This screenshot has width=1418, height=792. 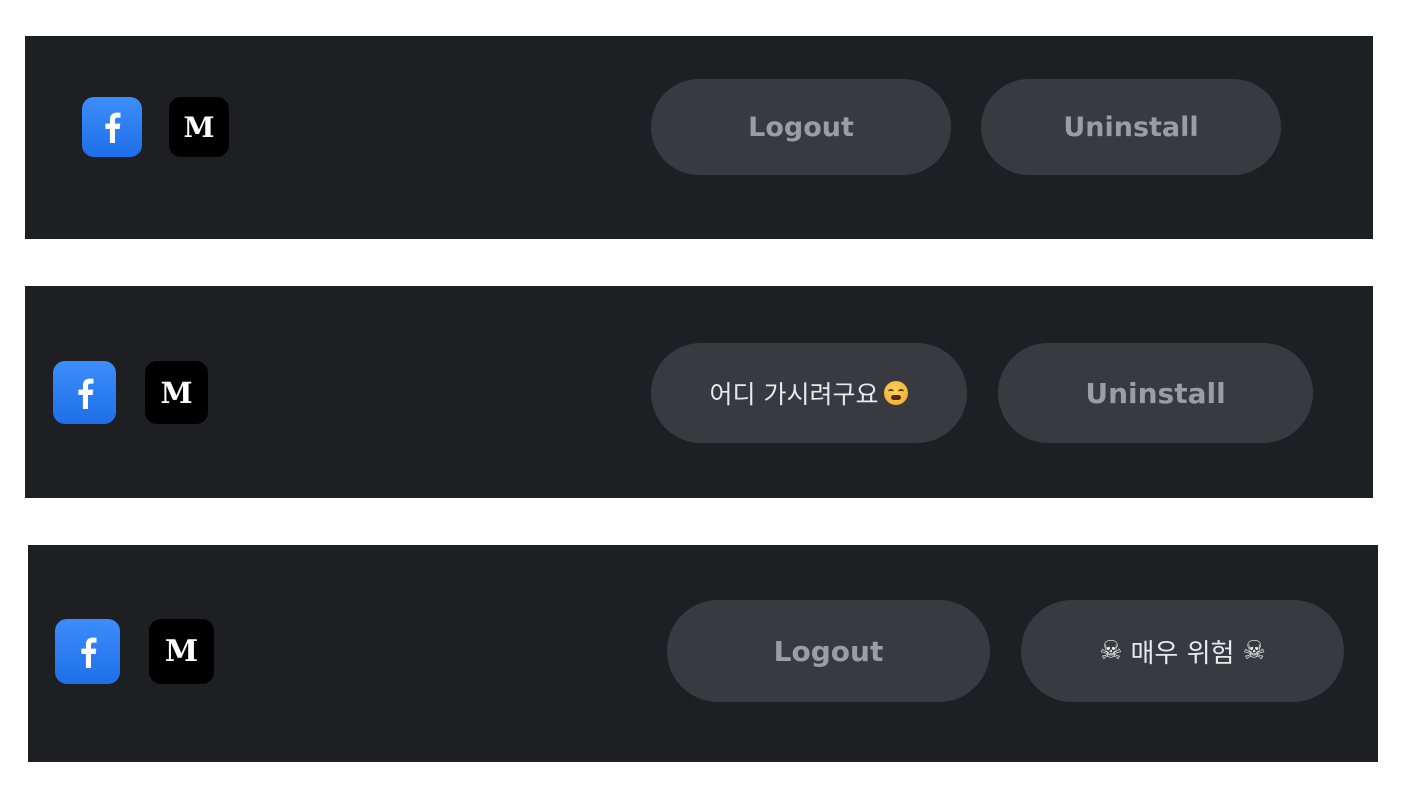 I want to click on logout-button-label: 어디 가시려구요, so click(x=794, y=394).